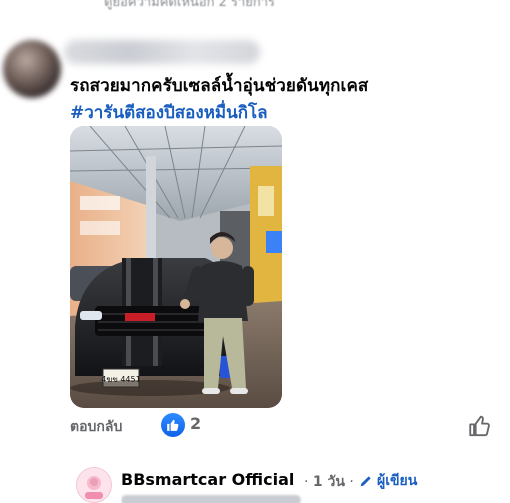 This screenshot has width=510, height=503. I want to click on like-reaction-badge, so click(173, 425).